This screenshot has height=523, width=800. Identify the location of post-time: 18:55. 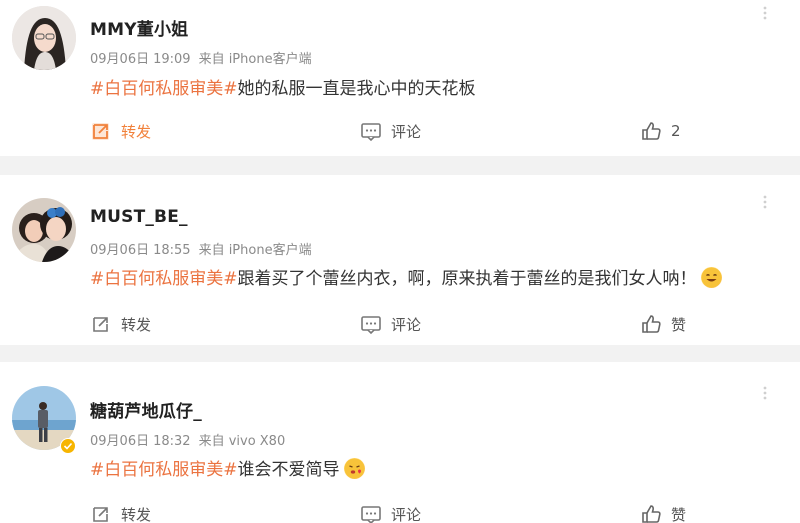
(172, 250).